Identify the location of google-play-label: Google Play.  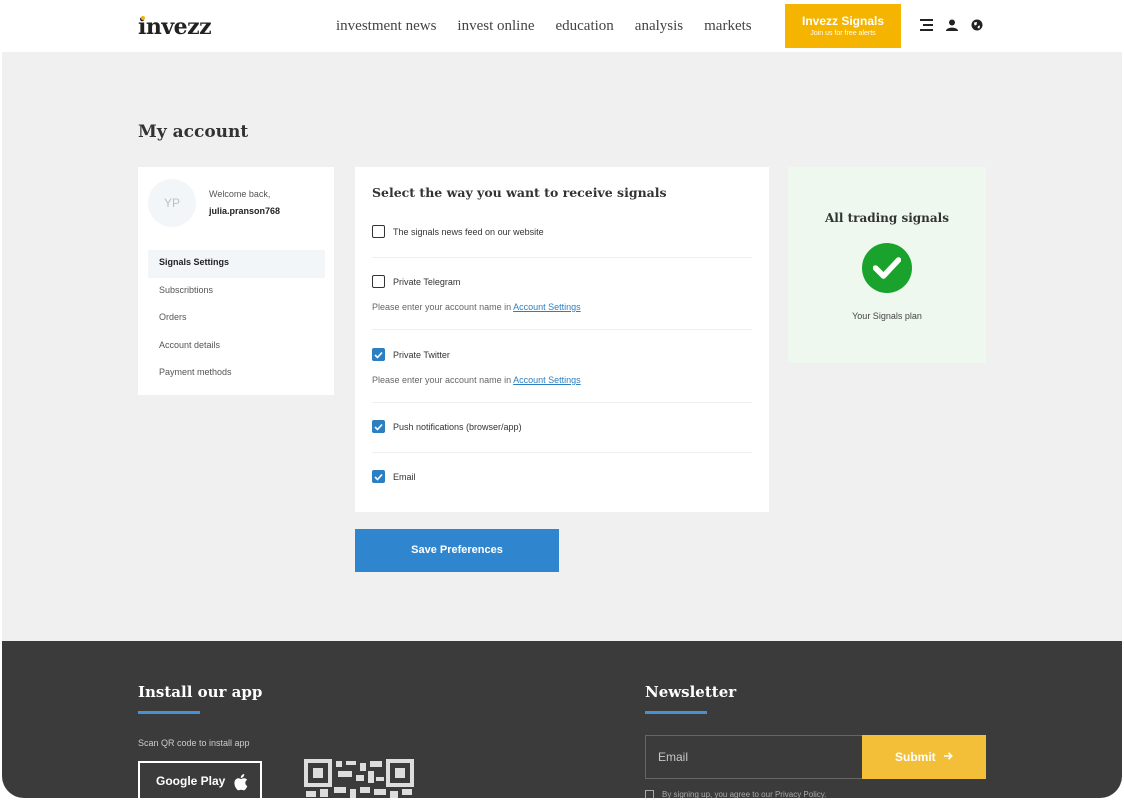
(191, 781).